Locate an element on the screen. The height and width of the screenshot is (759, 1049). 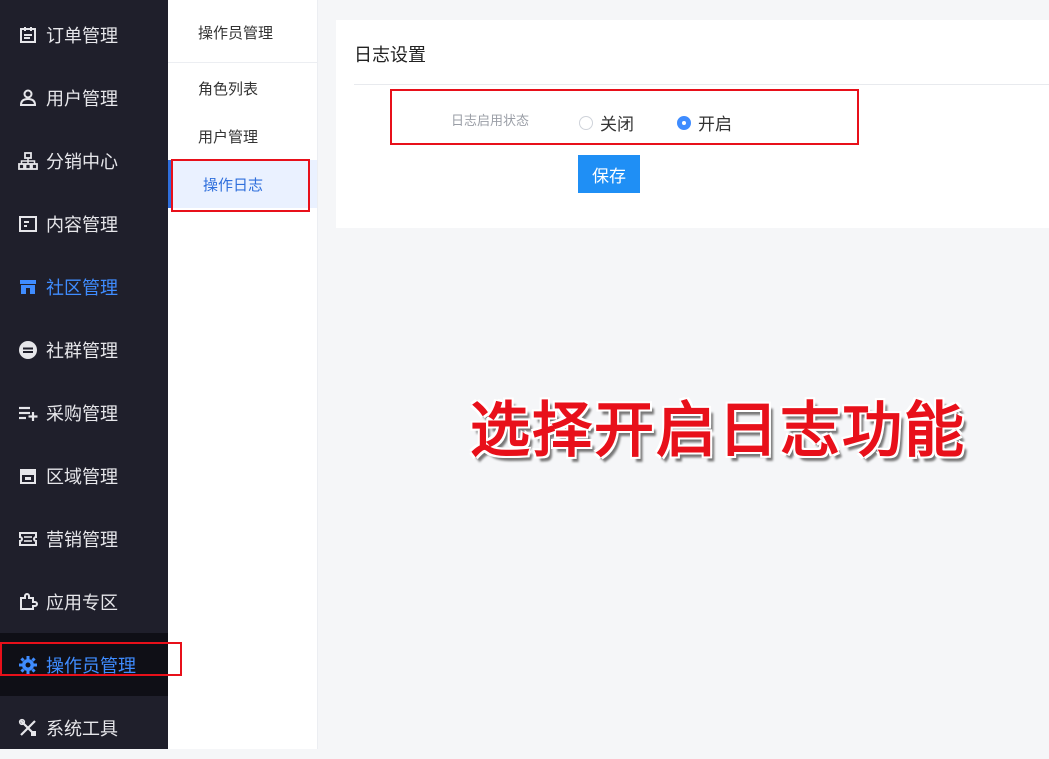
sidebar-item-distribution: 分销中心 is located at coordinates (84, 160).